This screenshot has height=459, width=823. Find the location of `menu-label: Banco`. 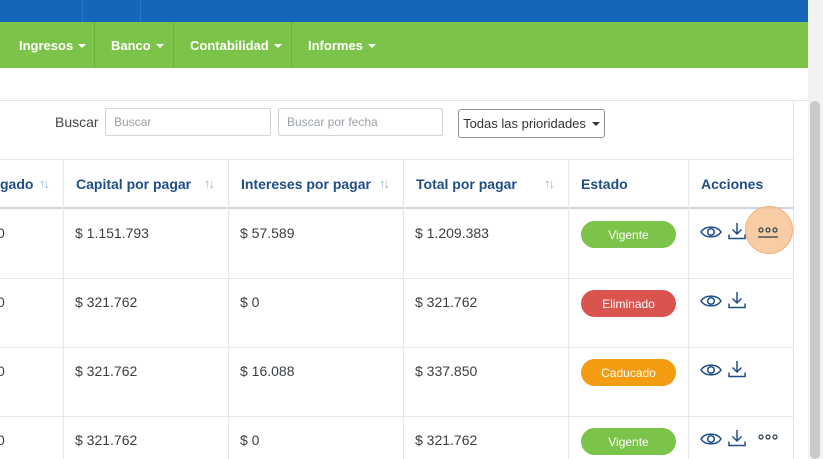

menu-label: Banco is located at coordinates (131, 45).